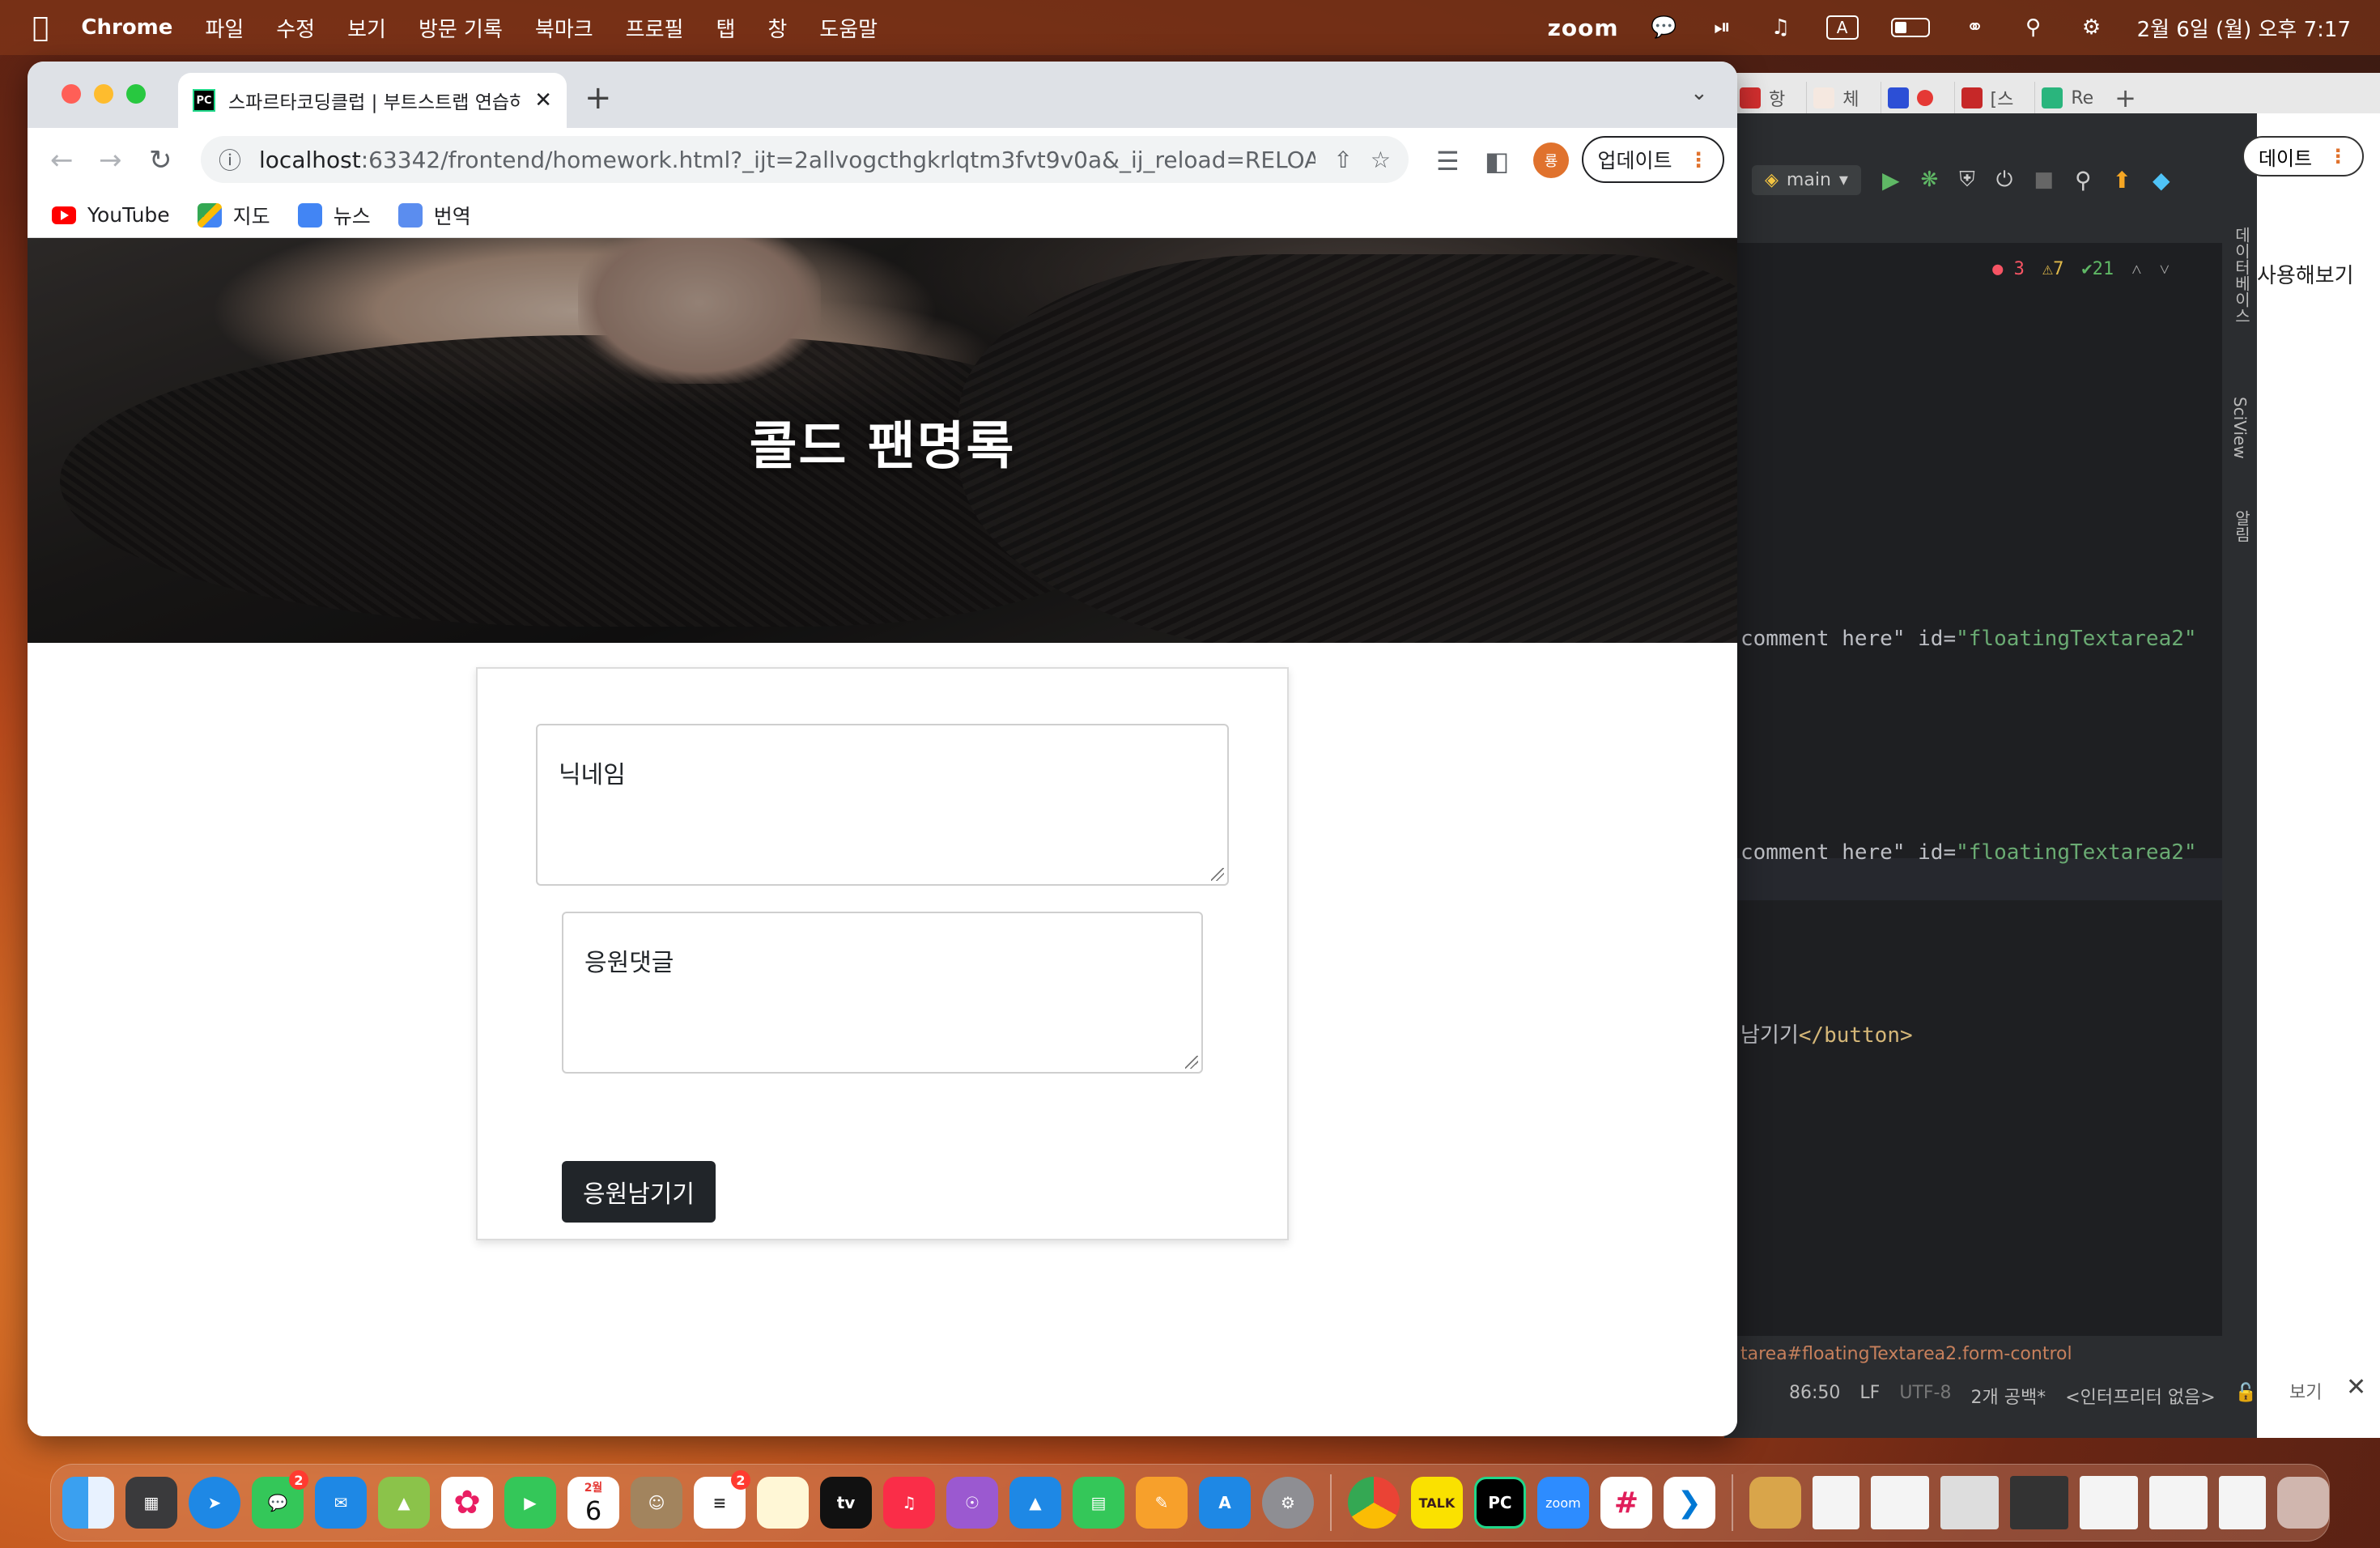  What do you see at coordinates (461, 28) in the screenshot?
I see `menu-history: 방문 기록` at bounding box center [461, 28].